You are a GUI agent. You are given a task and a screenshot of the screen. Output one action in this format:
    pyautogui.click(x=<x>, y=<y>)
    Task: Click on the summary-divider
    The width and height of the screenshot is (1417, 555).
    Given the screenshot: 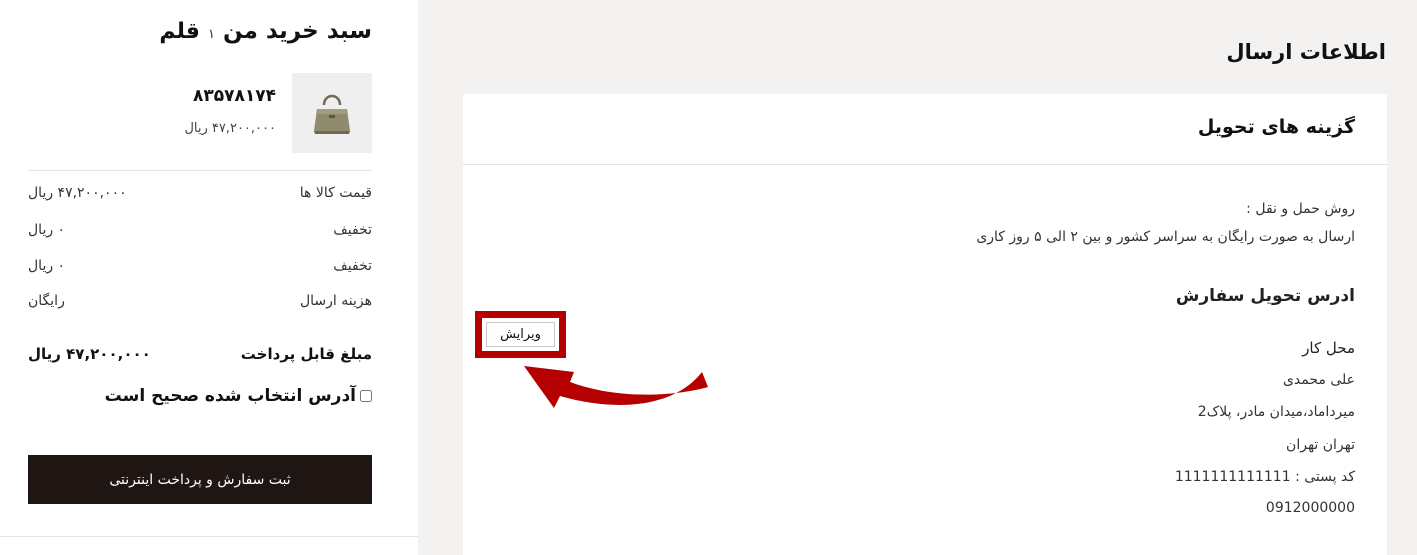 What is the action you would take?
    pyautogui.click(x=200, y=170)
    